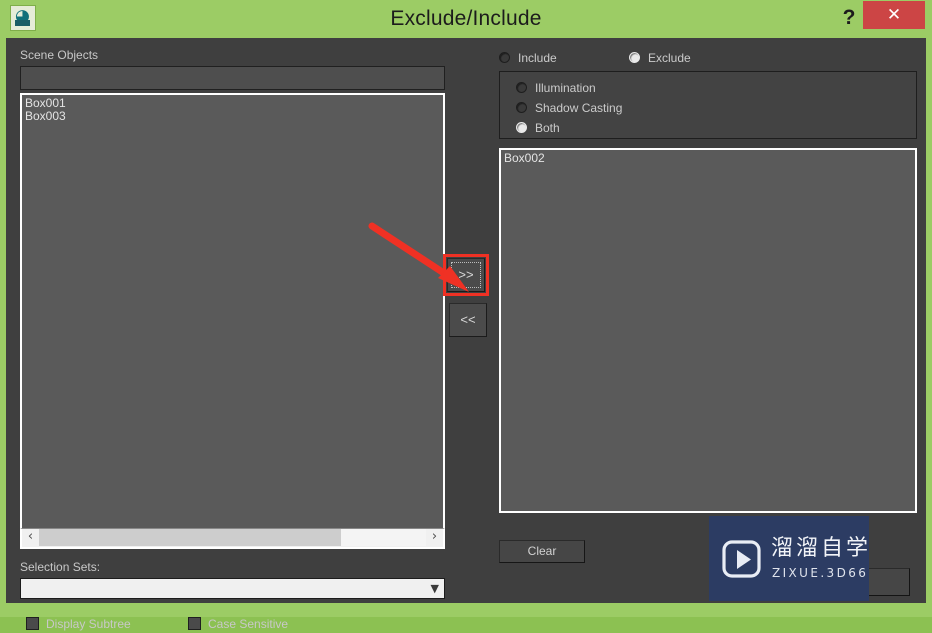  What do you see at coordinates (30, 537) in the screenshot?
I see `scroll-left-arrow-icon: ‹` at bounding box center [30, 537].